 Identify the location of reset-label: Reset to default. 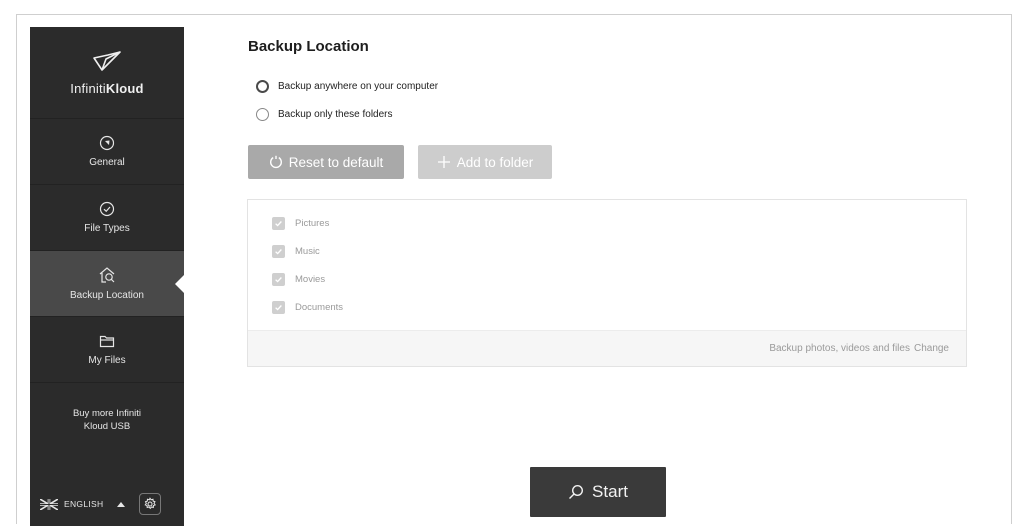
(336, 162).